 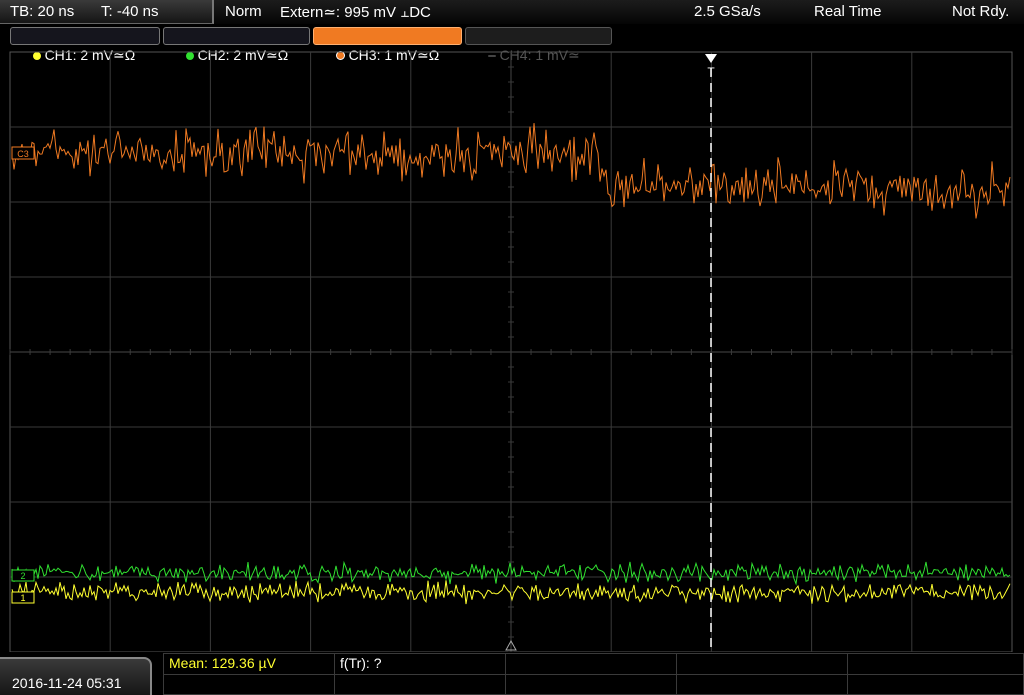 I want to click on ch3-marker-label: C3, so click(x=23, y=154).